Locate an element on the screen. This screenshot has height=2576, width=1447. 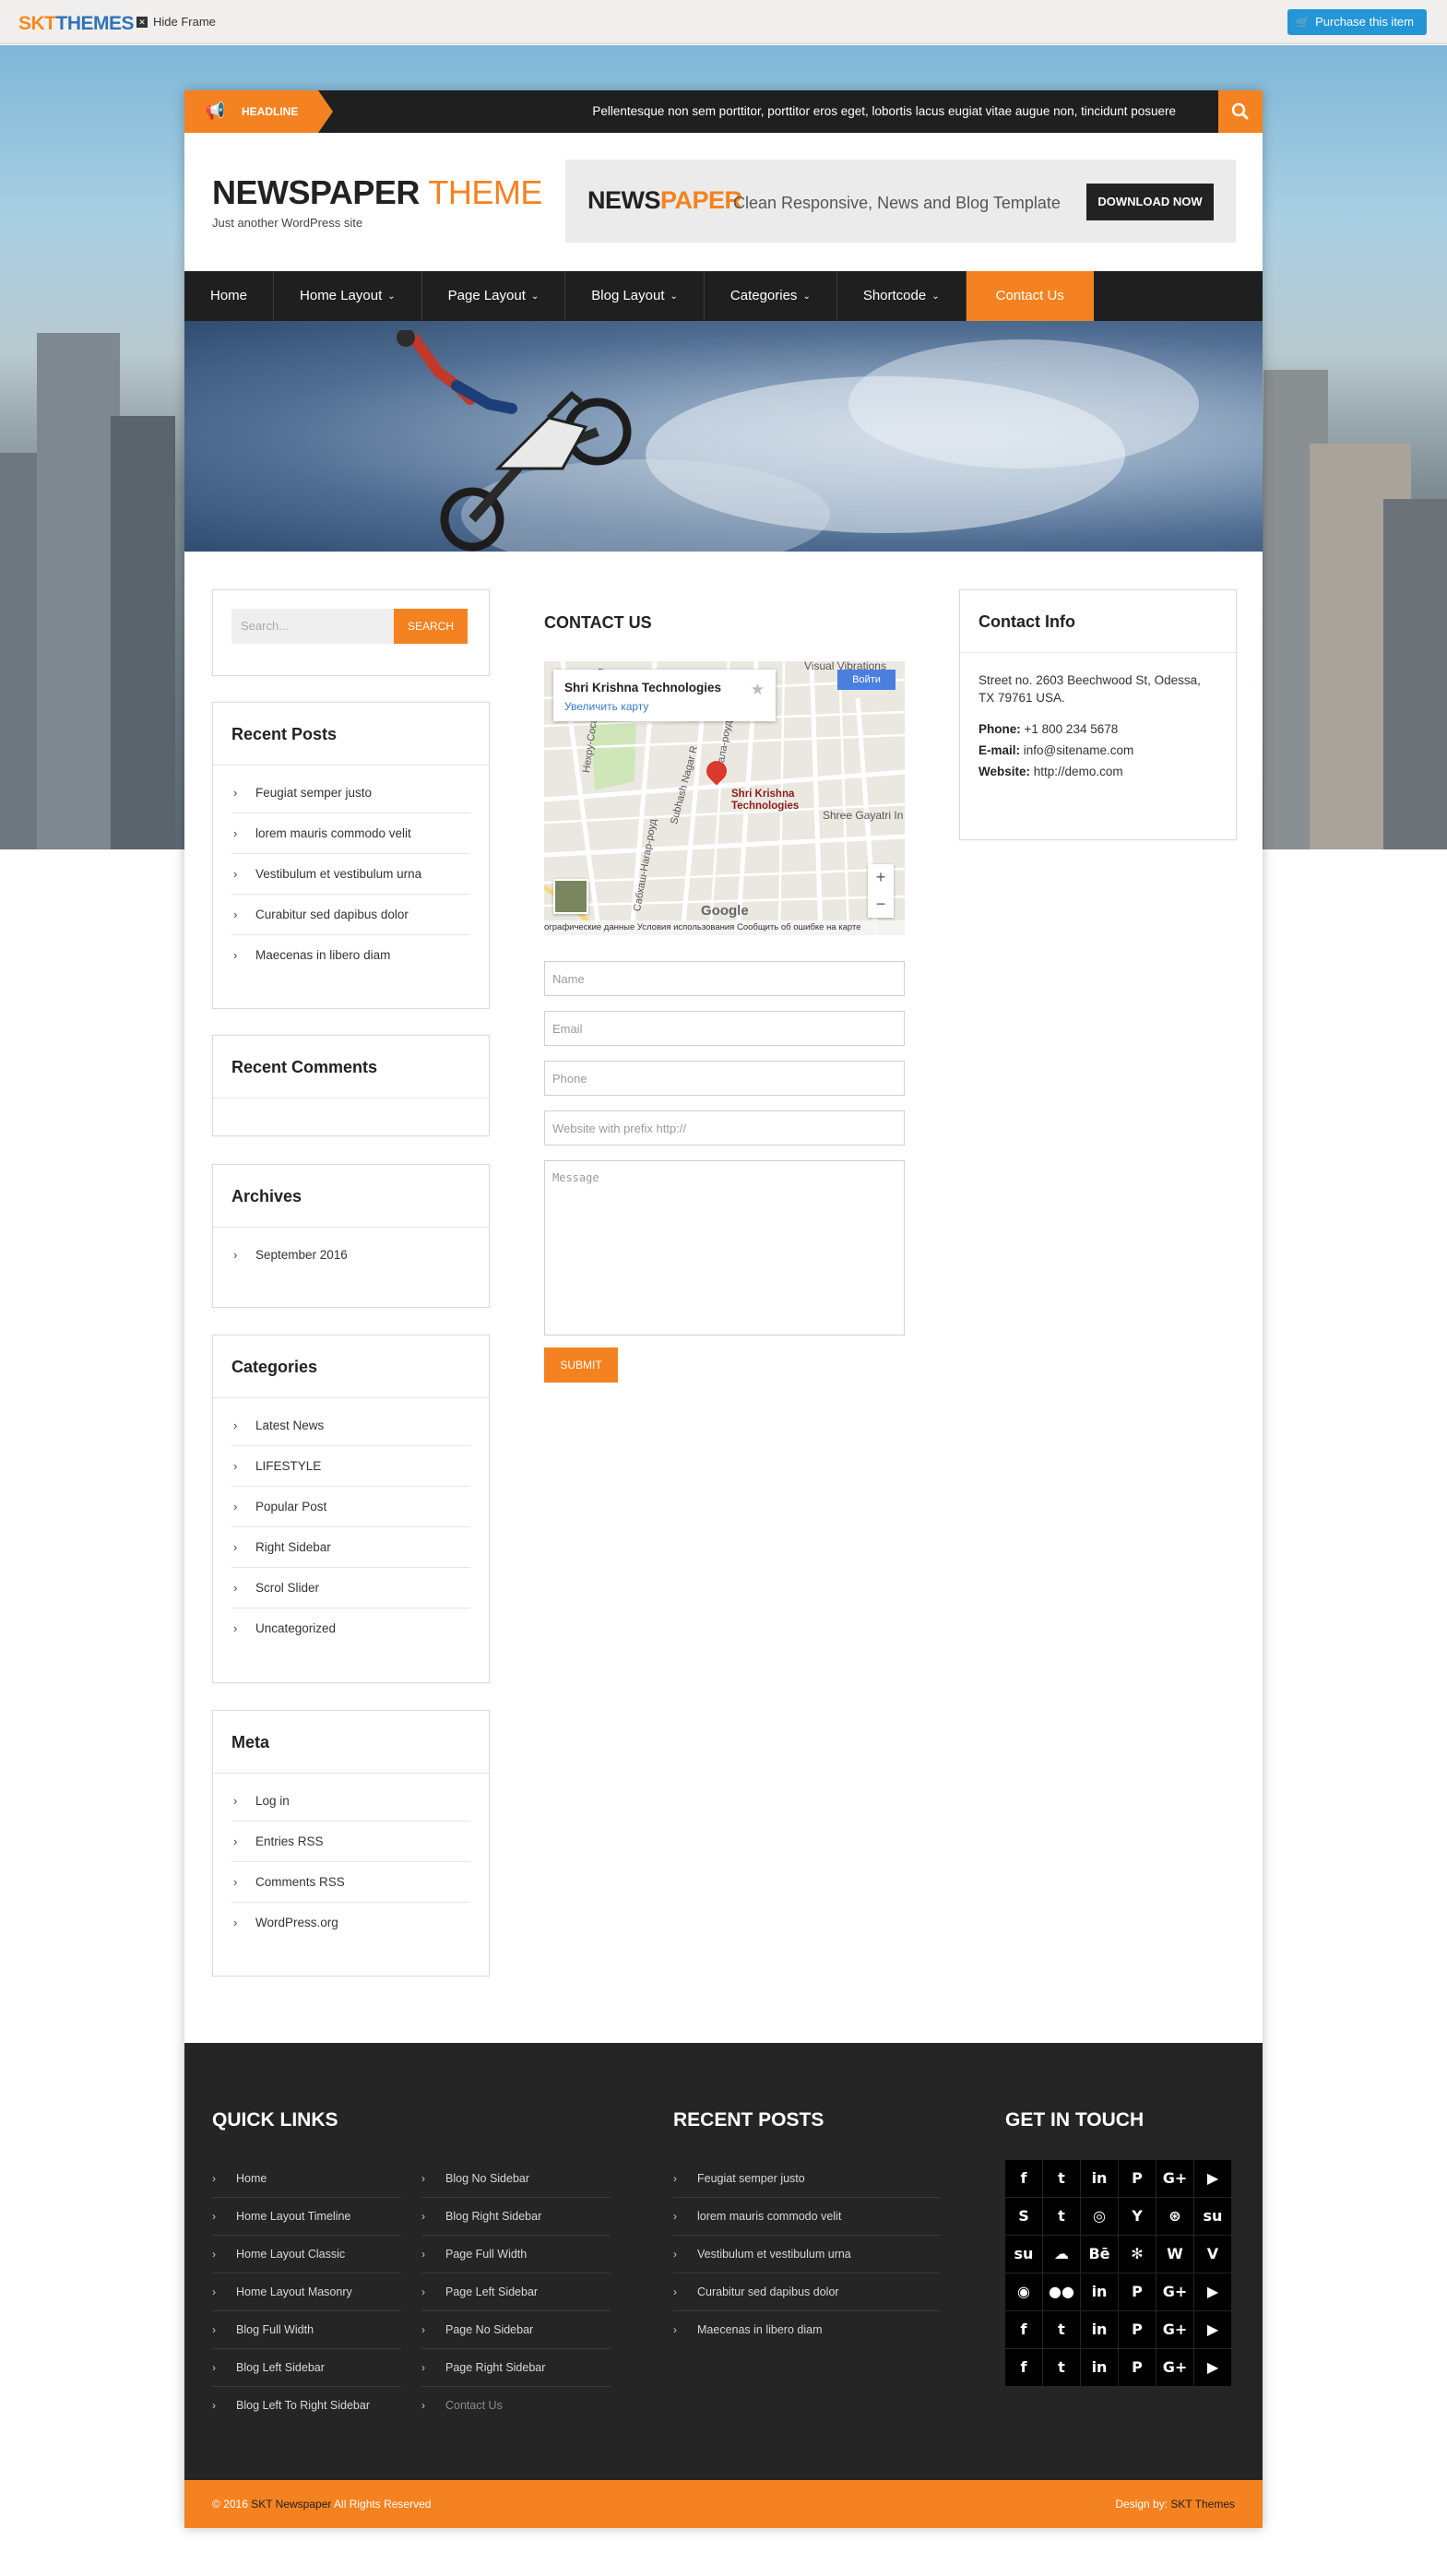
map-enlarge-link: Увеличить карту is located at coordinates (606, 706).